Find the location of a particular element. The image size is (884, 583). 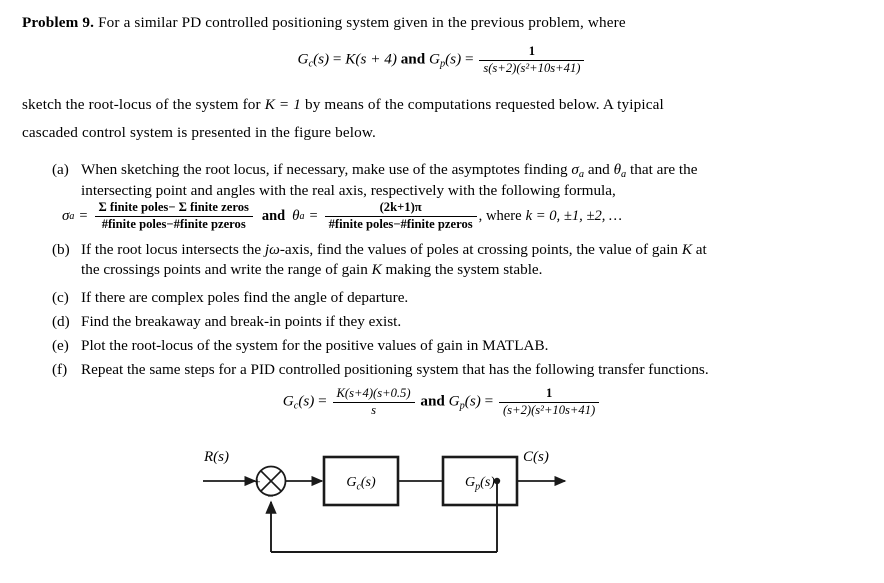

item-a-theta-sub: a is located at coordinates (624, 174).